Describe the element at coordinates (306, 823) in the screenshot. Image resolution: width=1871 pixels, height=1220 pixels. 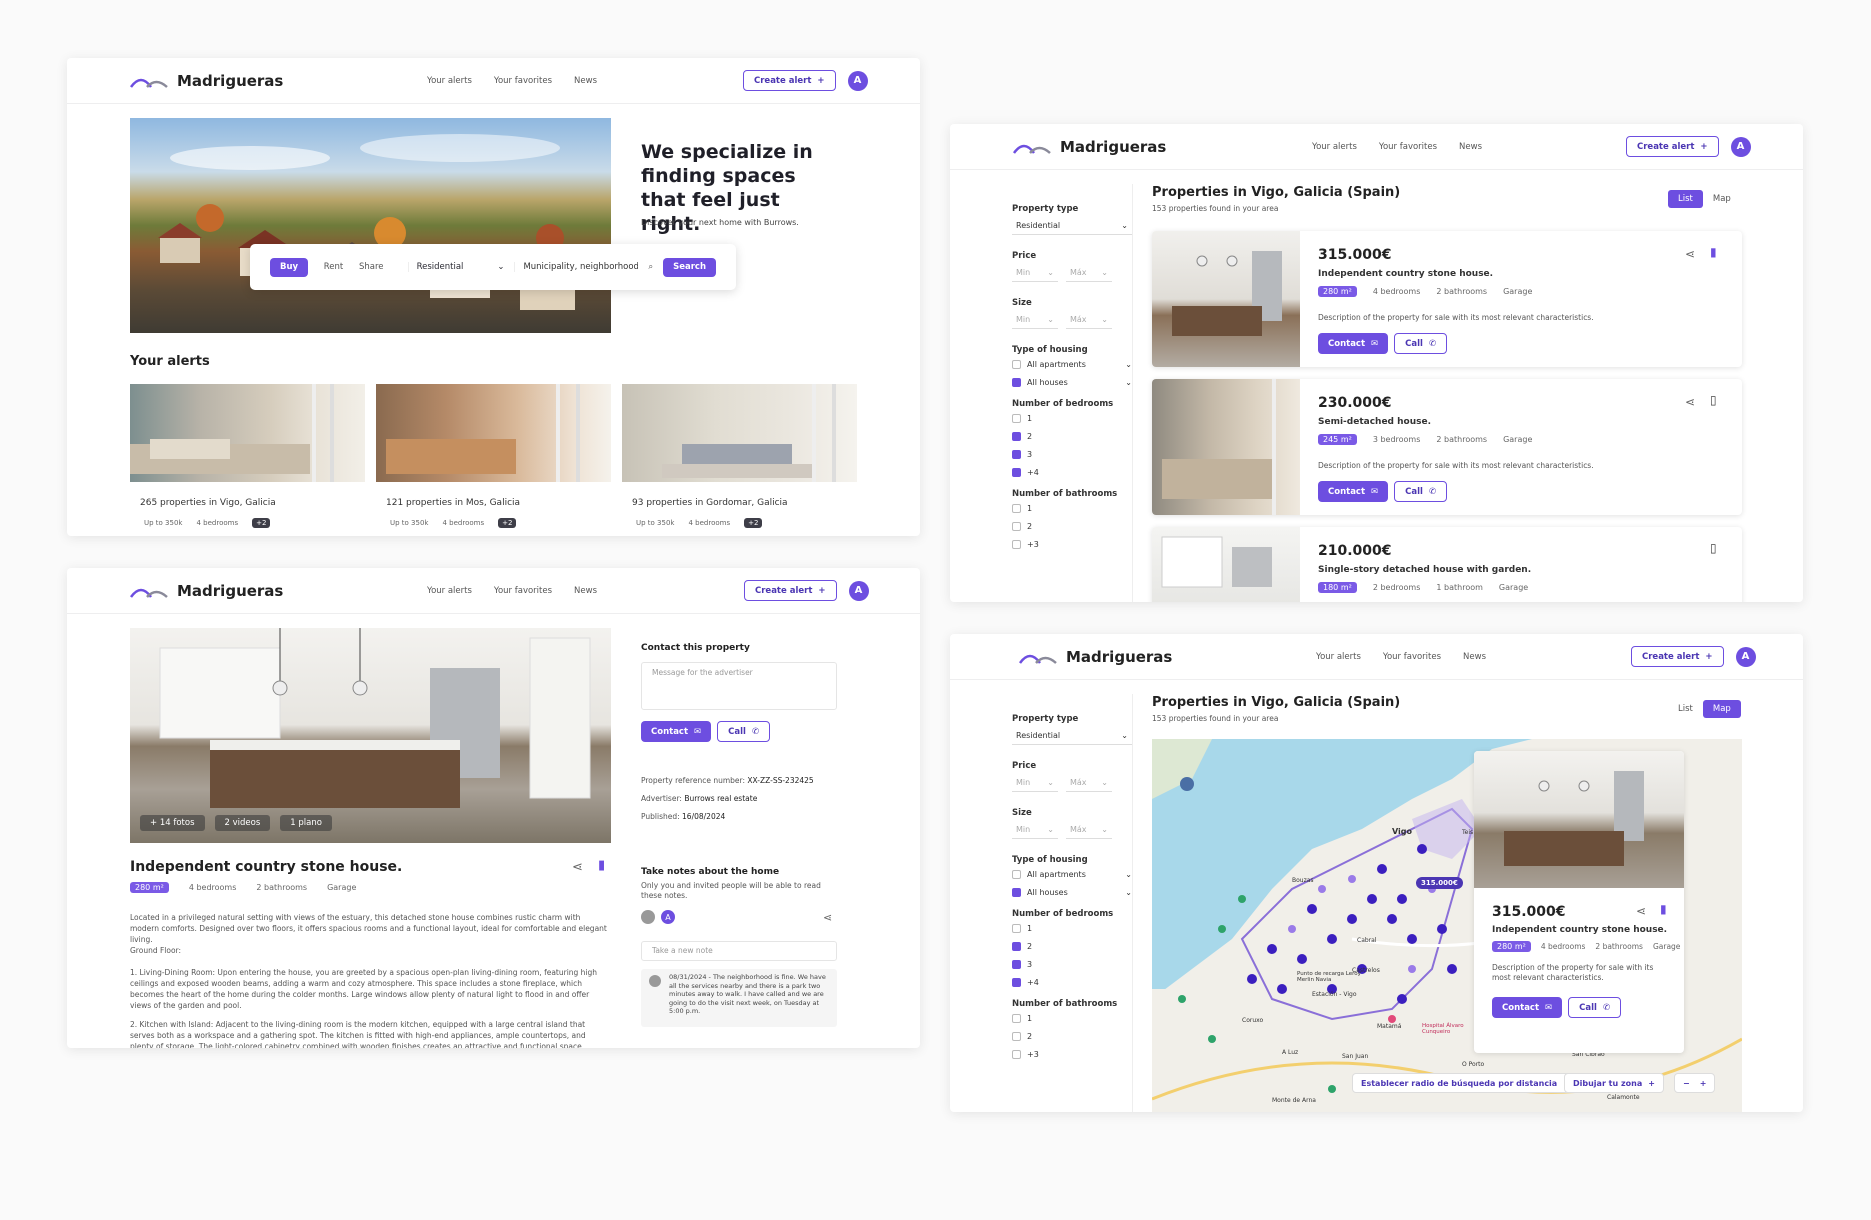
I see `plan-button: 1 plano` at that location.